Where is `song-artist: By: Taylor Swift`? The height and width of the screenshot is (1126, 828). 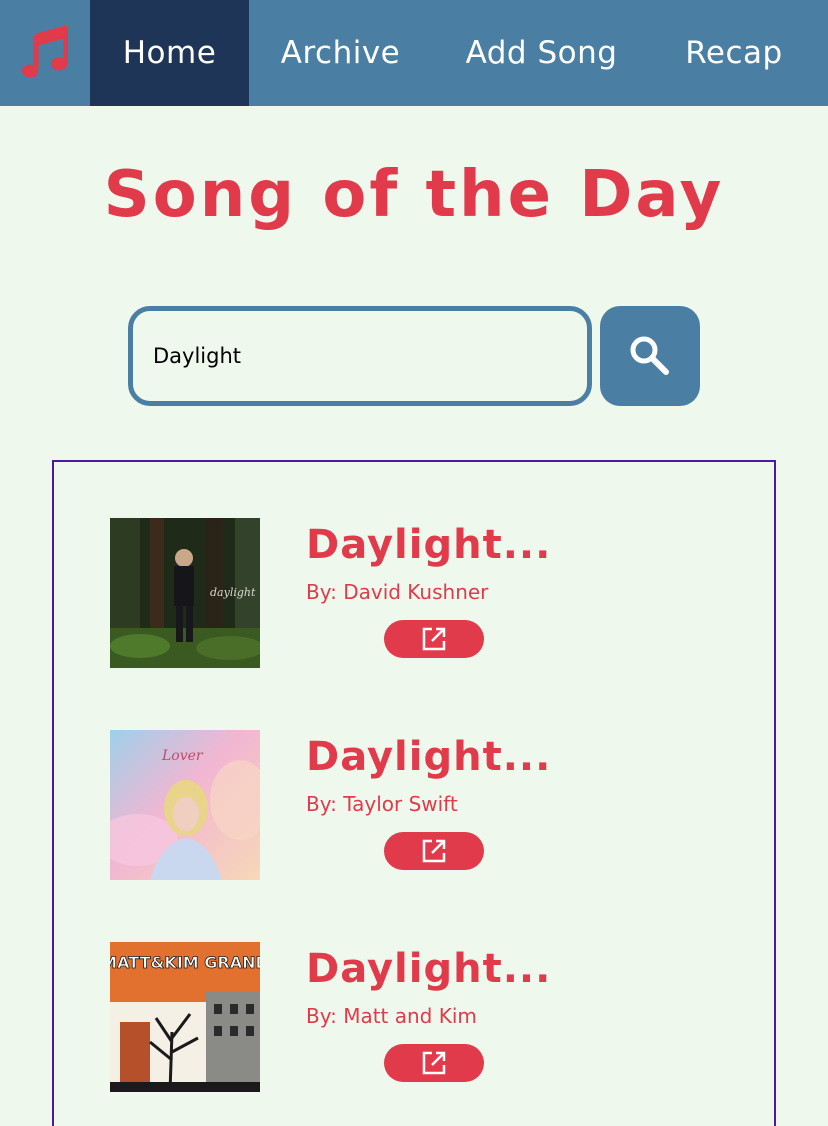
song-artist: By: Taylor Swift is located at coordinates (382, 804).